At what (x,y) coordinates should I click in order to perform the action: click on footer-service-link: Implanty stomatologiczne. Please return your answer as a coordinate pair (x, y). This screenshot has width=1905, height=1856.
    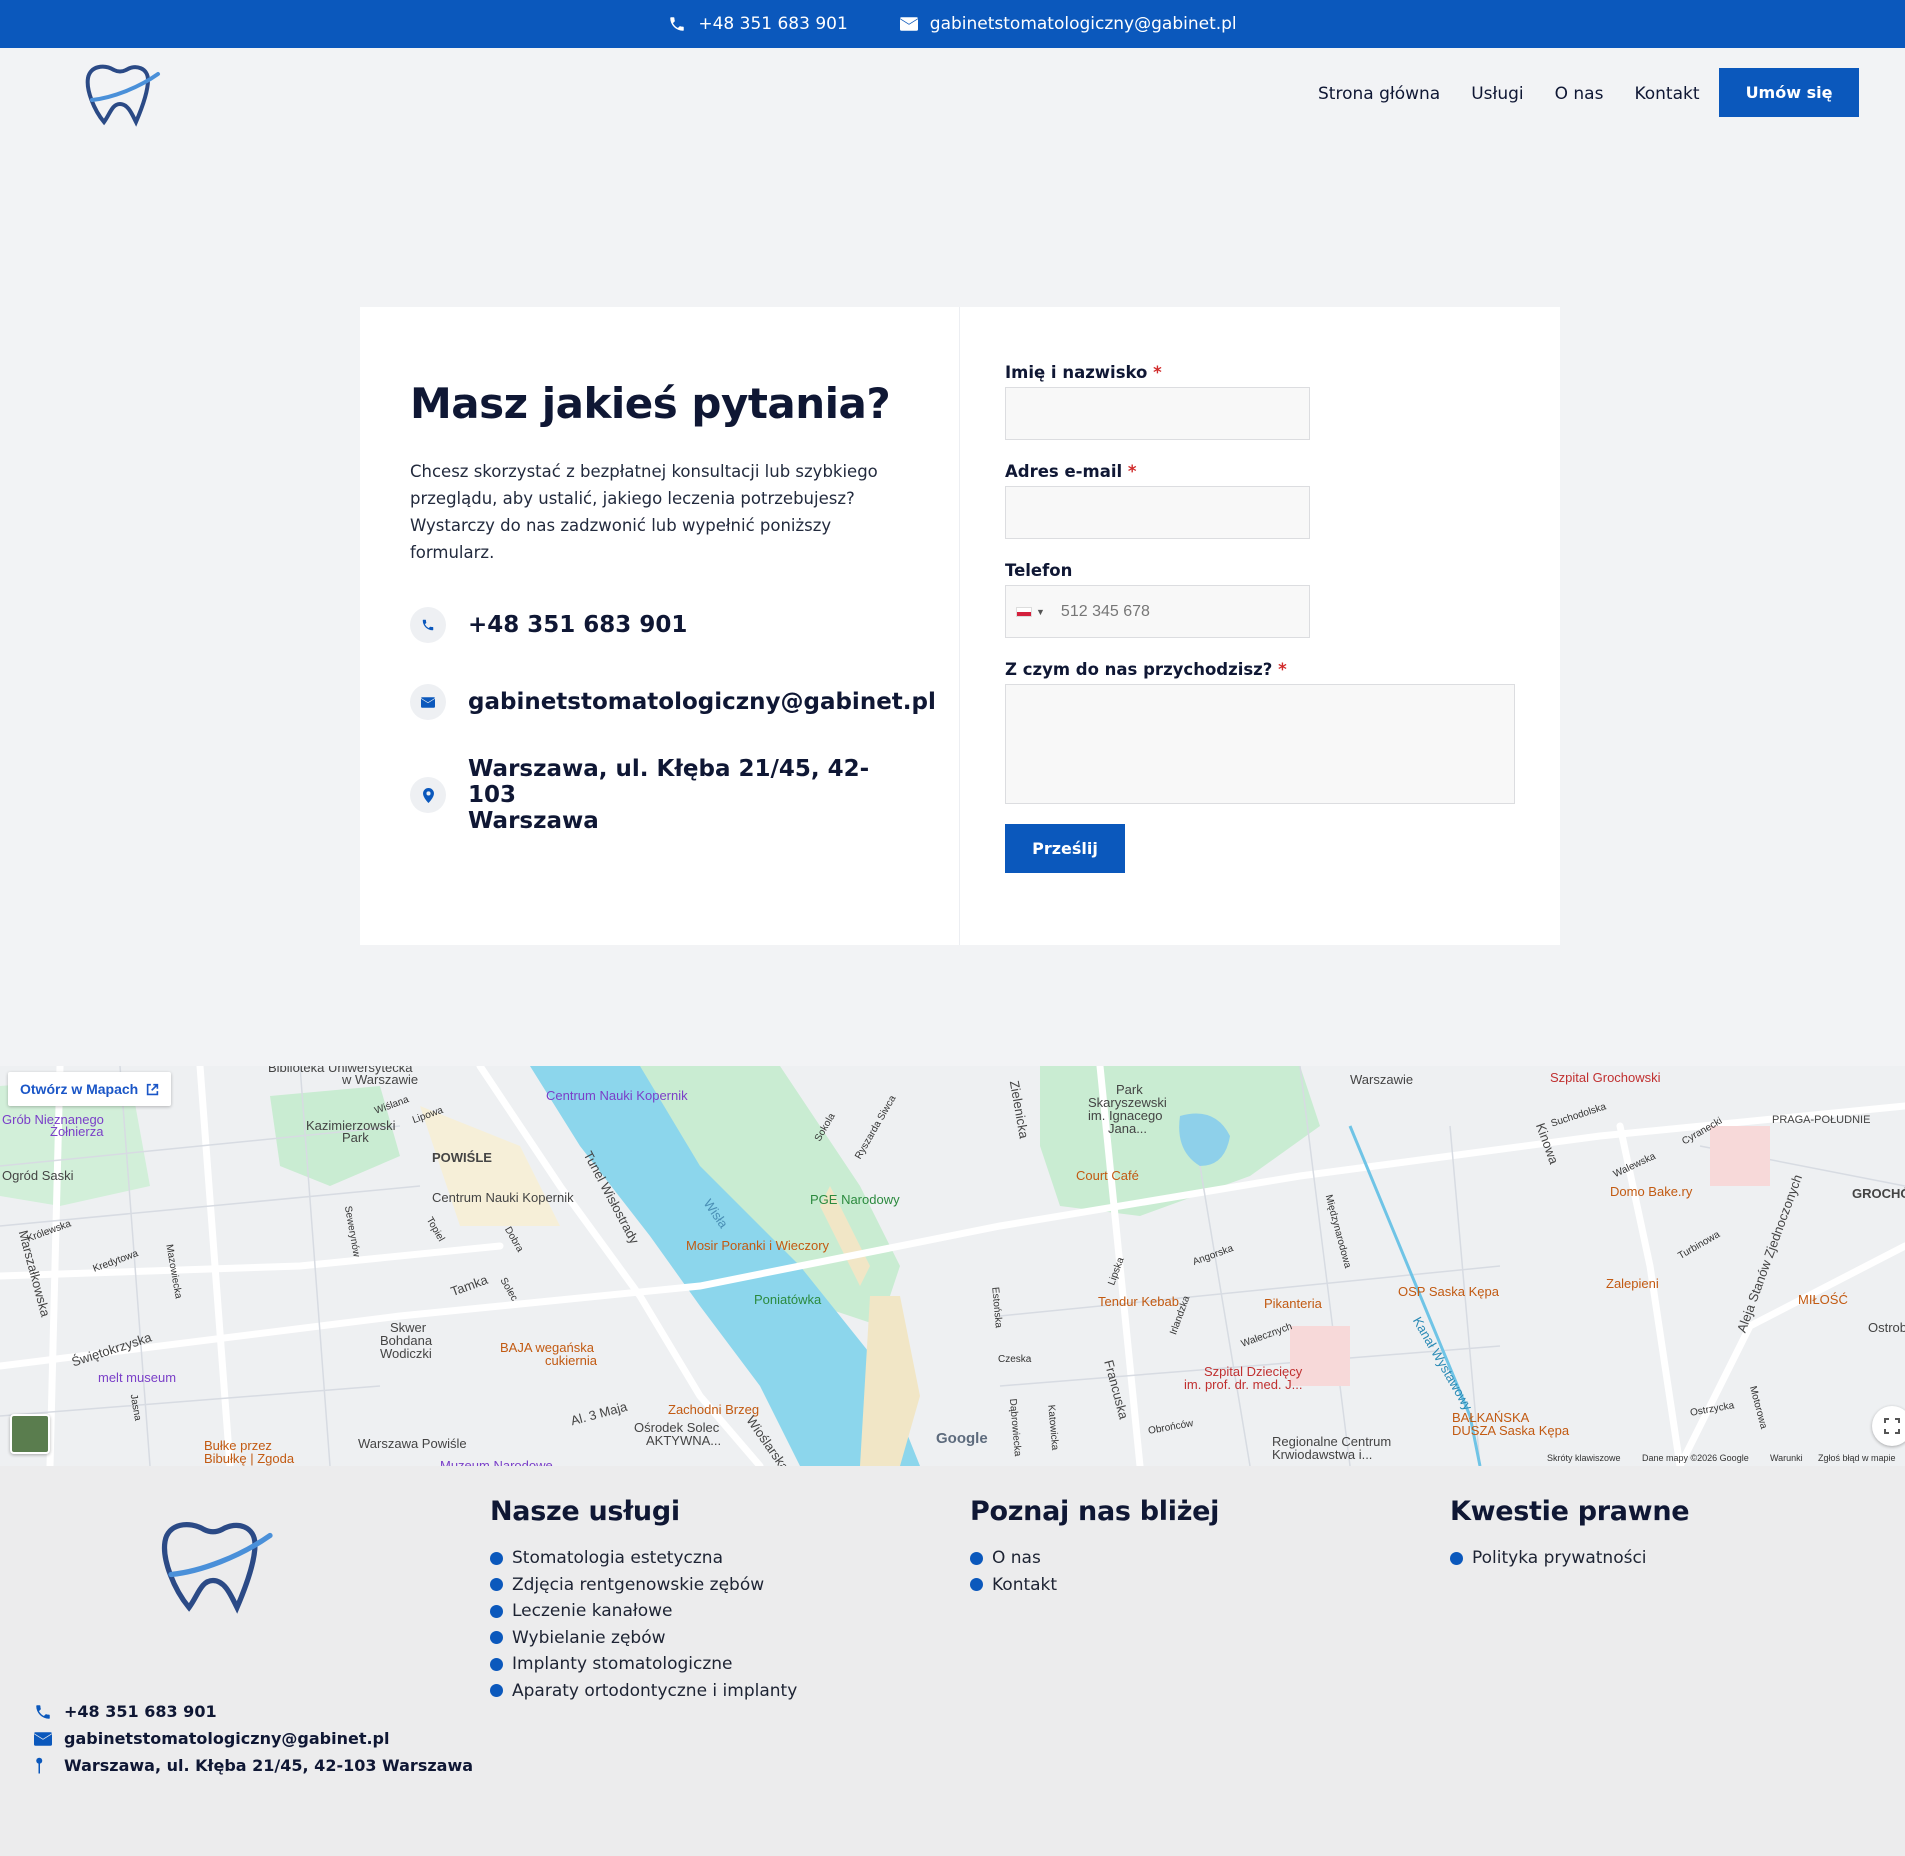
    Looking at the image, I should click on (643, 1664).